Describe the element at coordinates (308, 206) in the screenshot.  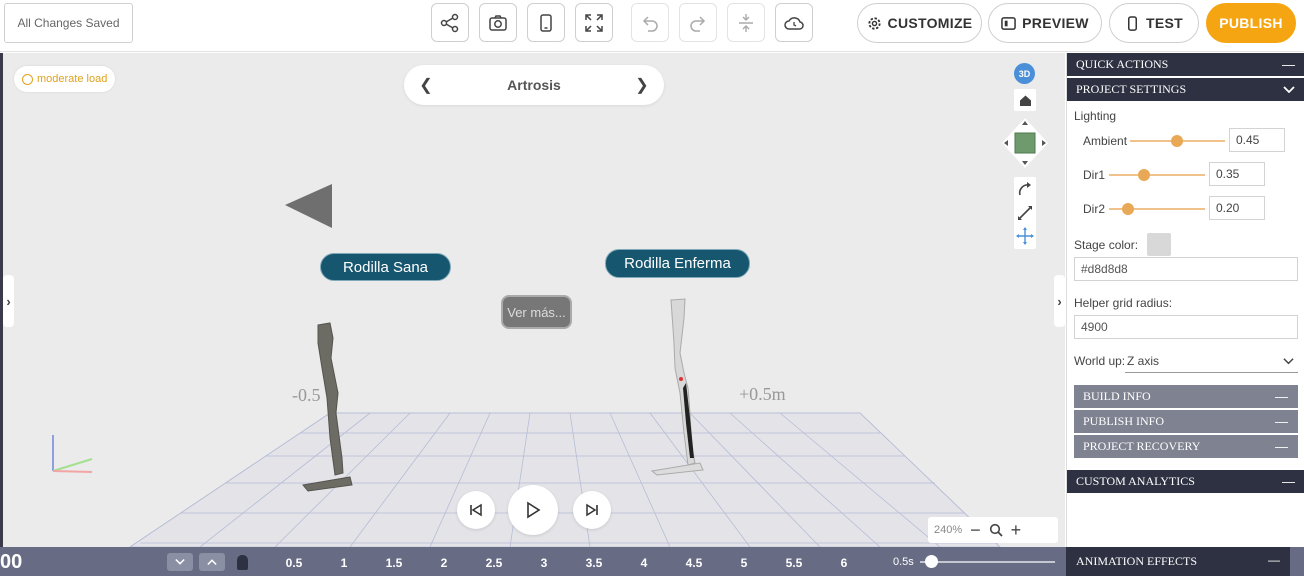
I see `back-arrow-shape` at that location.